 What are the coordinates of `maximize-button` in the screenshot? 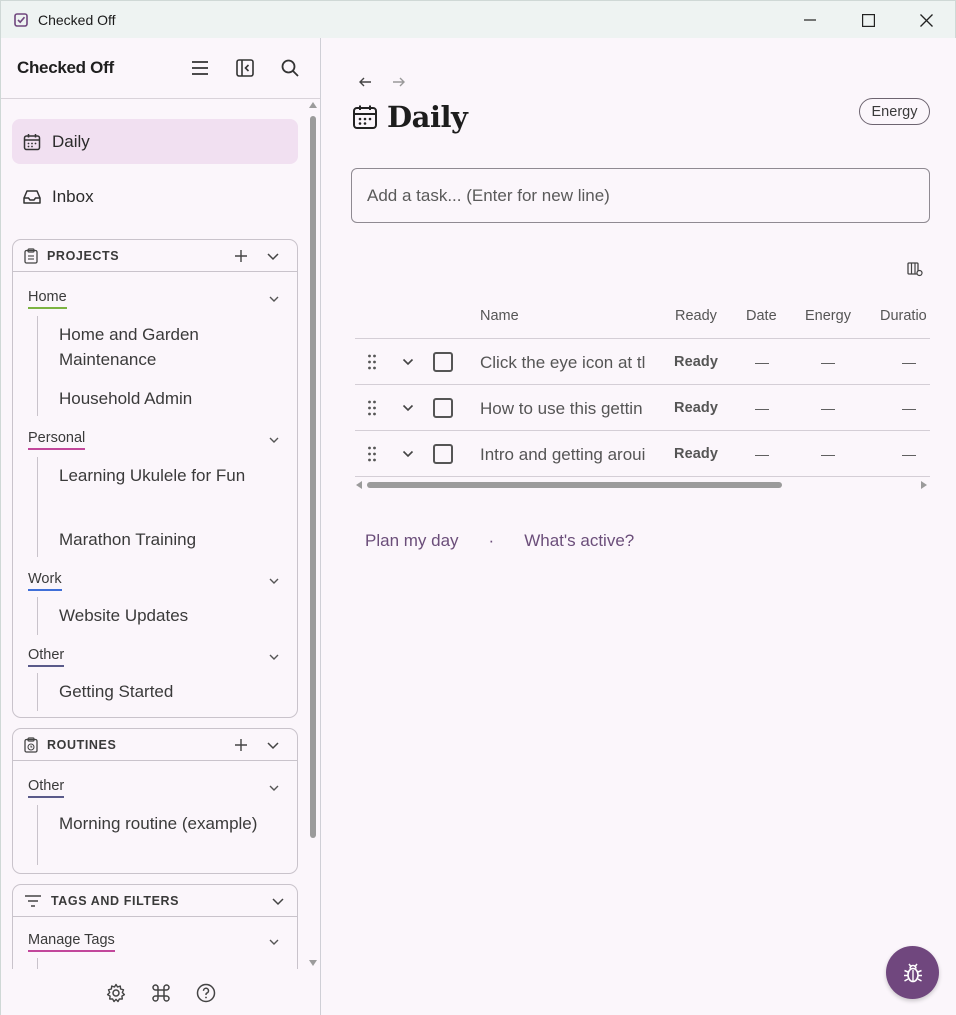 It's located at (868, 20).